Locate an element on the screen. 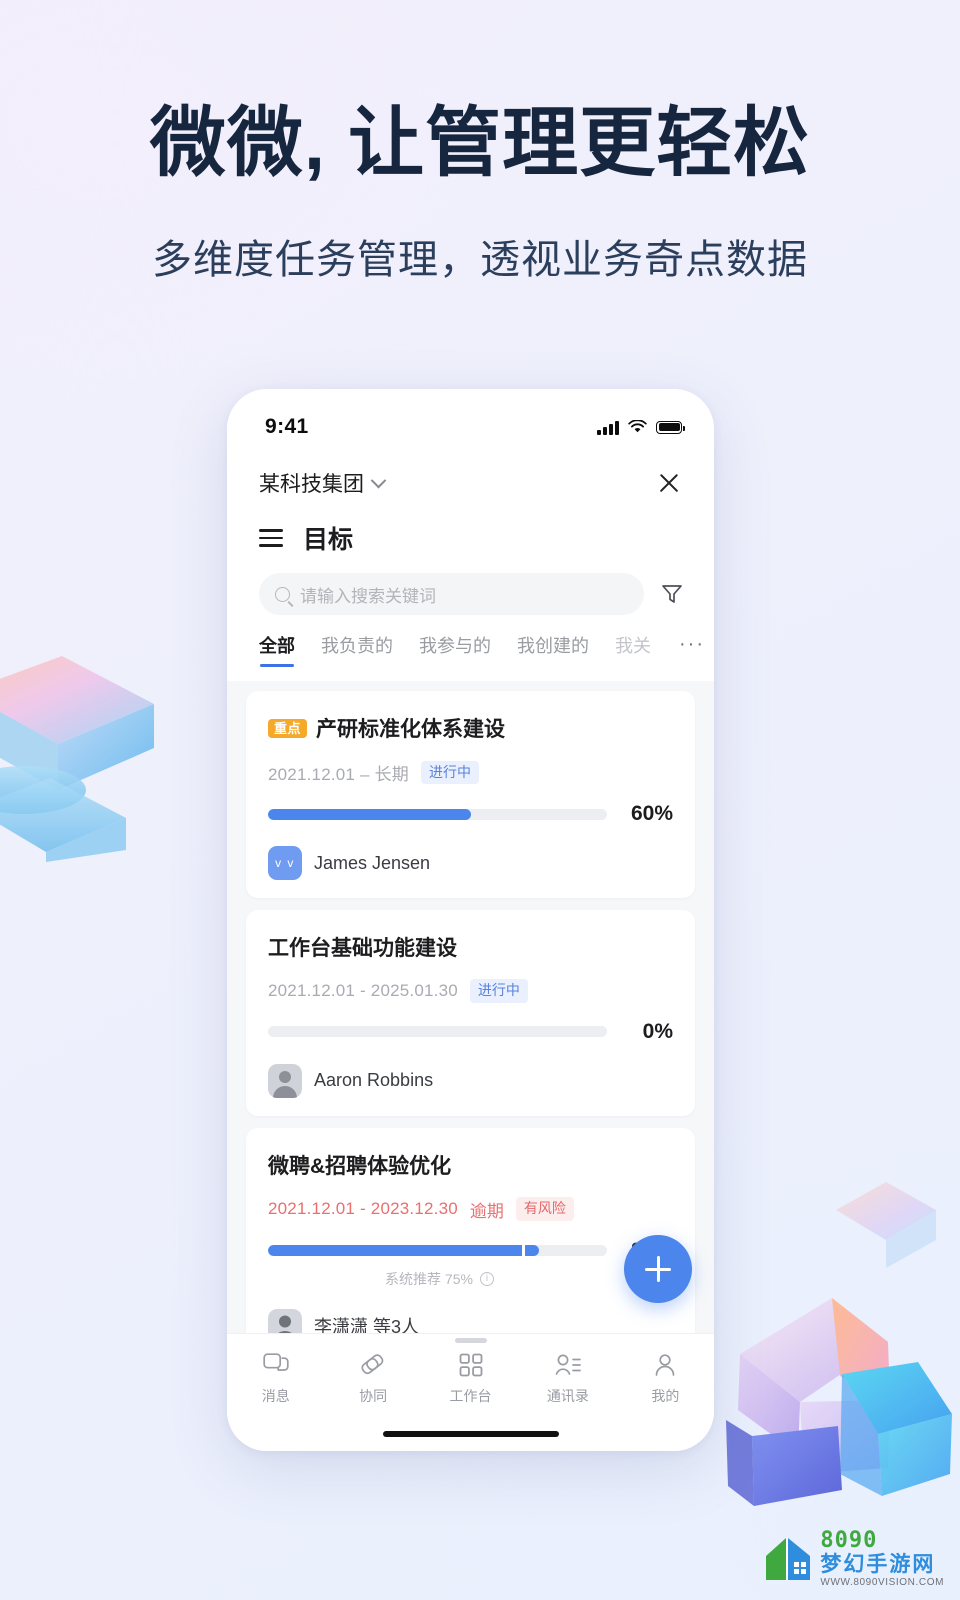 Image resolution: width=960 pixels, height=1600 pixels. tab-created: 我创建的 is located at coordinates (553, 649).